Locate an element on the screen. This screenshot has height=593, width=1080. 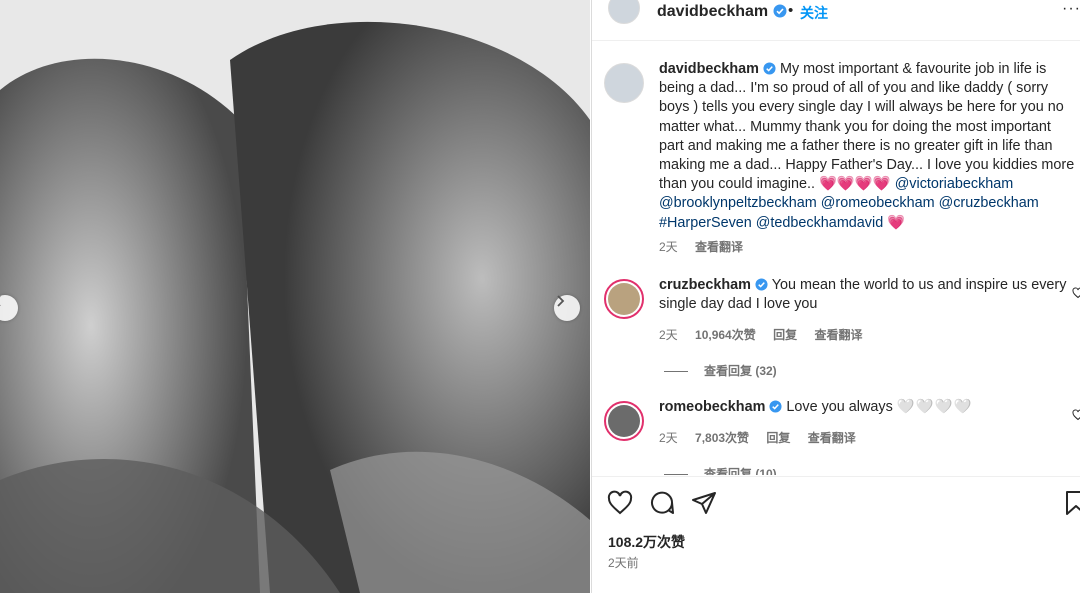
chevron-right-icon is located at coordinates (561, 301).